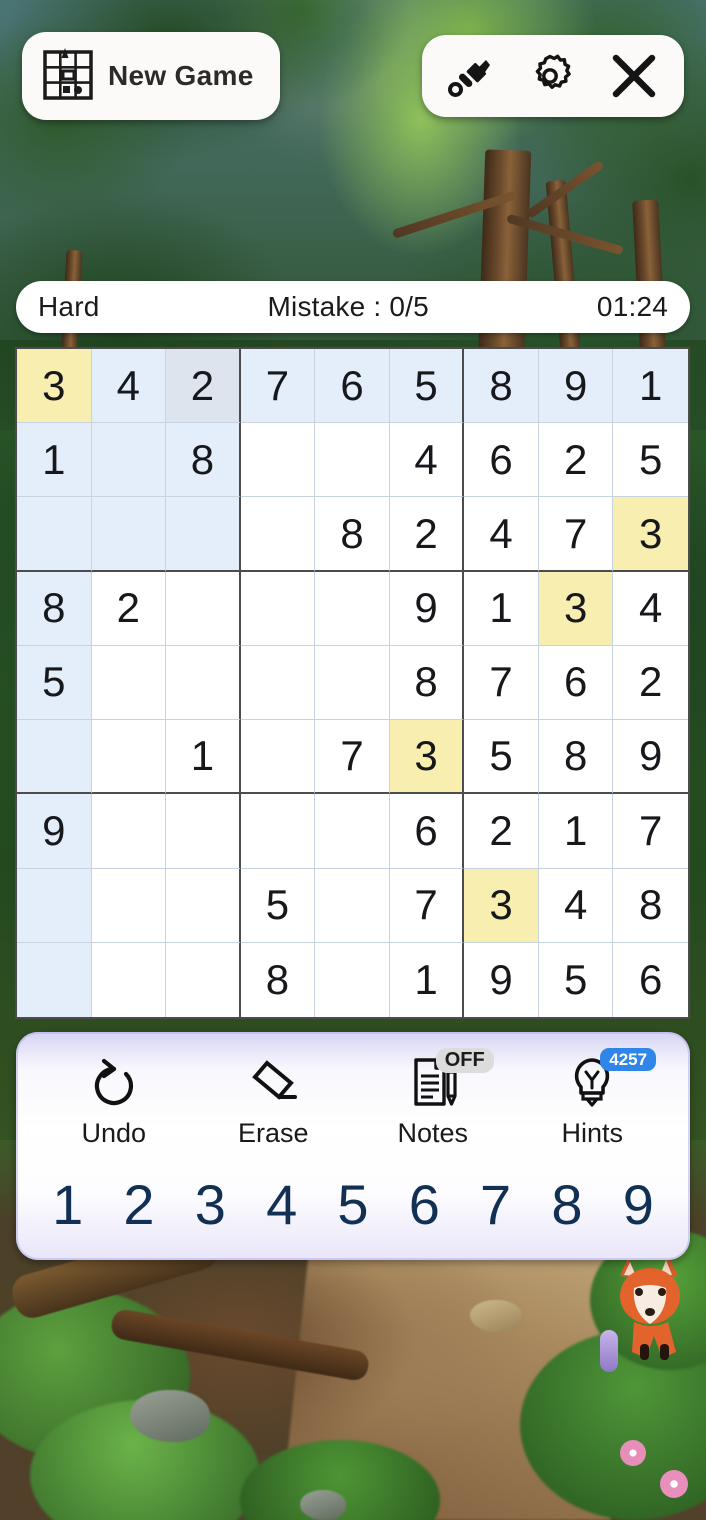 This screenshot has height=1520, width=706. I want to click on number-pad: 123456789, so click(353, 1210).